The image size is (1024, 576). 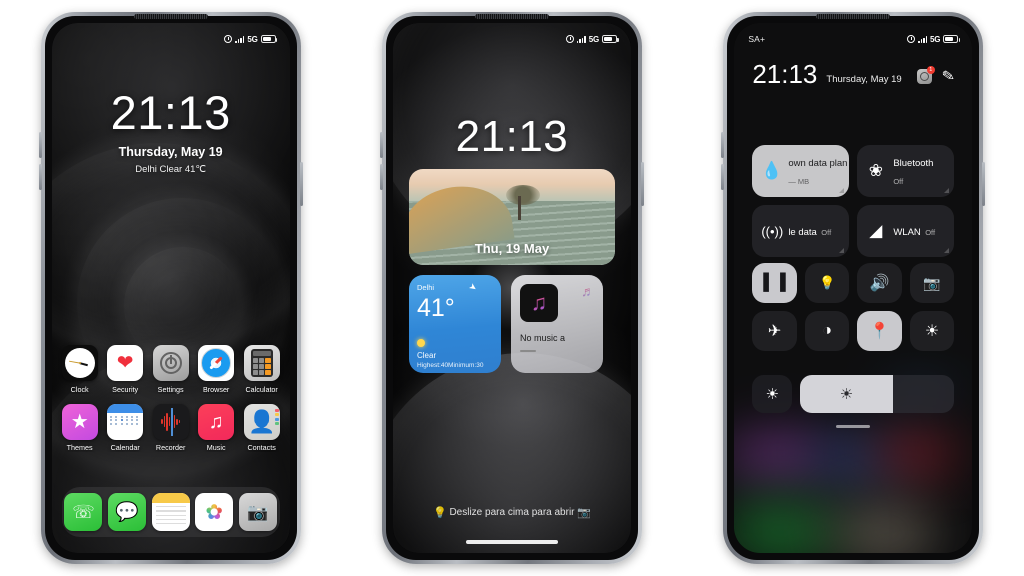 I want to click on gear-icon, so click(x=170, y=363).